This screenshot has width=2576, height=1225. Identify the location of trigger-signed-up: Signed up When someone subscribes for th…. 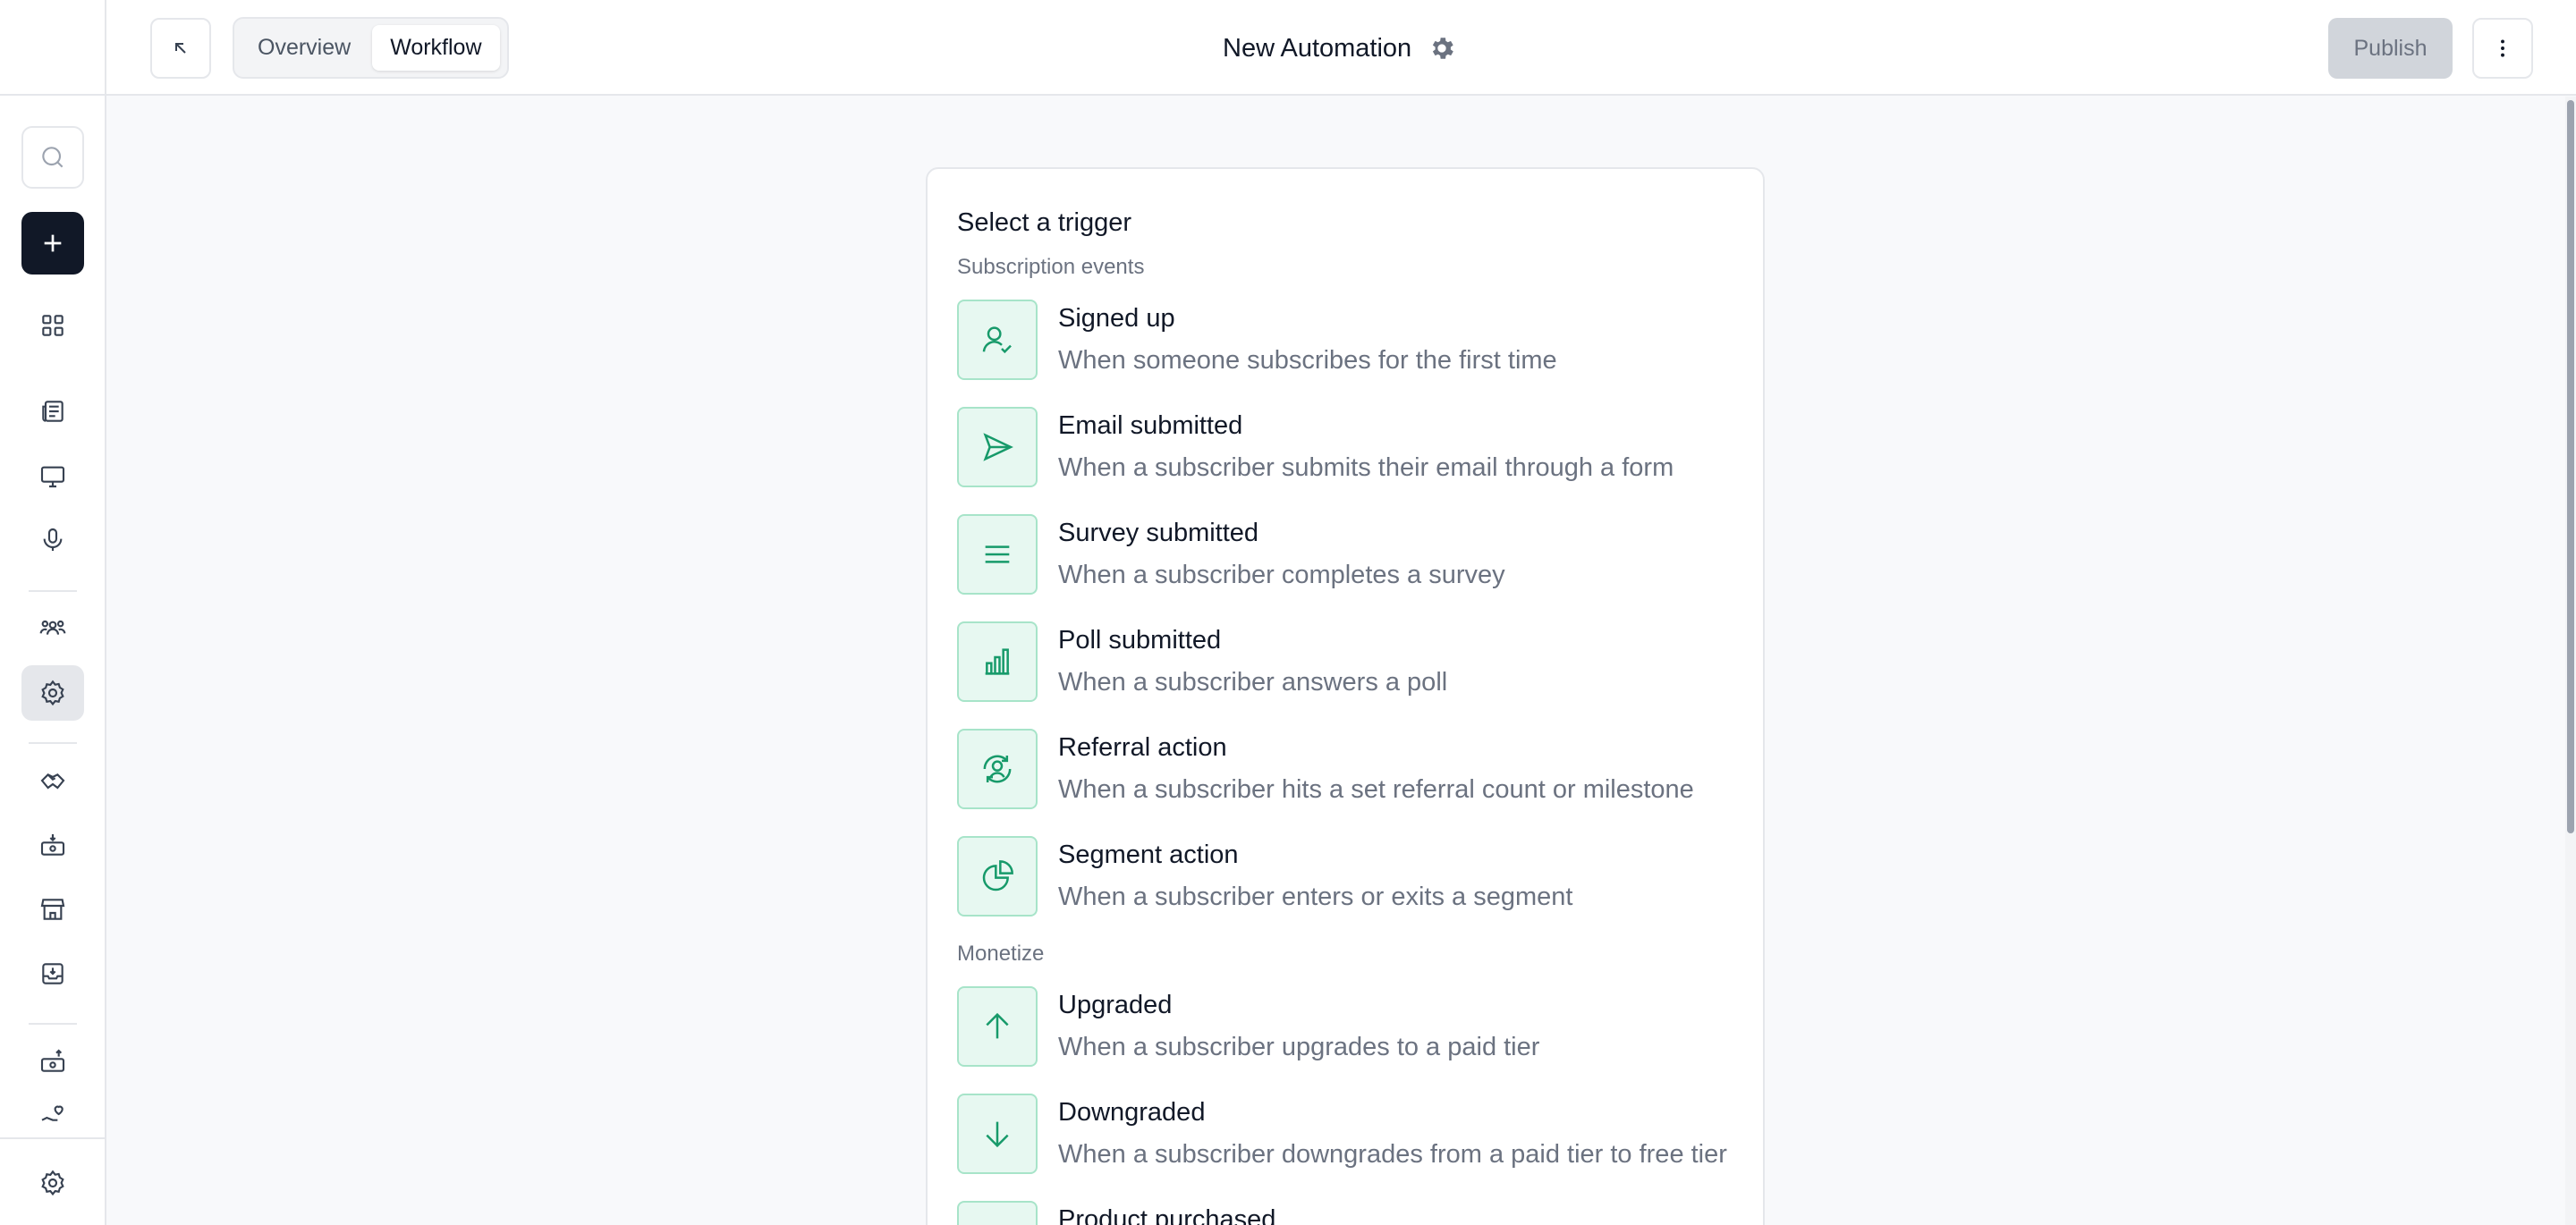
(1350, 340).